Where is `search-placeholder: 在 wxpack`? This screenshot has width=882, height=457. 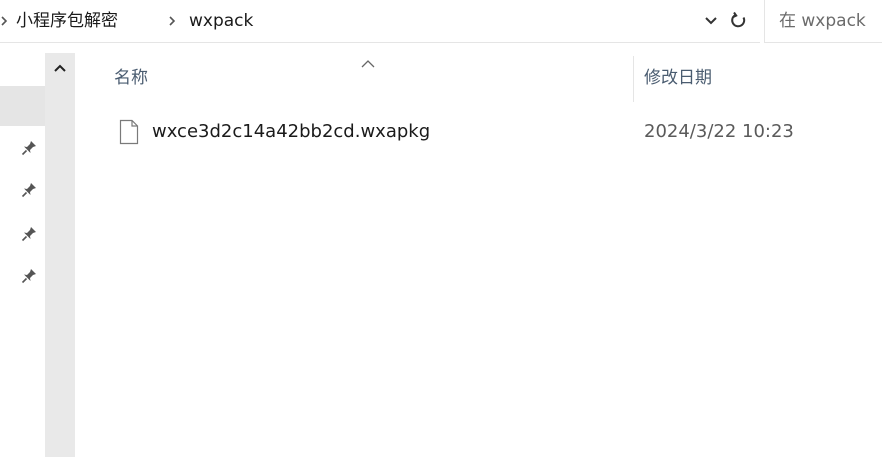 search-placeholder: 在 wxpack is located at coordinates (822, 21).